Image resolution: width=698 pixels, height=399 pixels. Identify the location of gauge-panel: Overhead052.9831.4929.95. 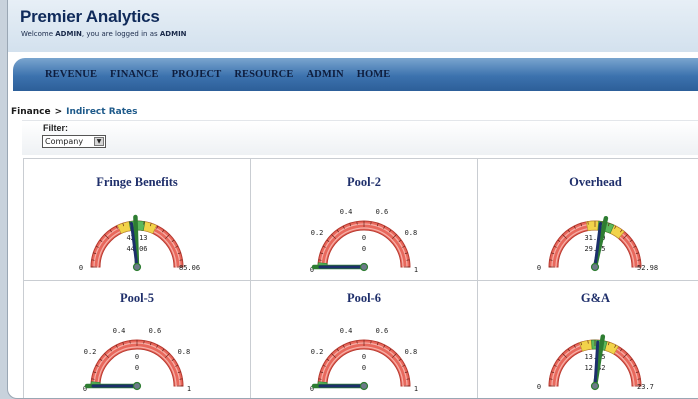
(588, 220).